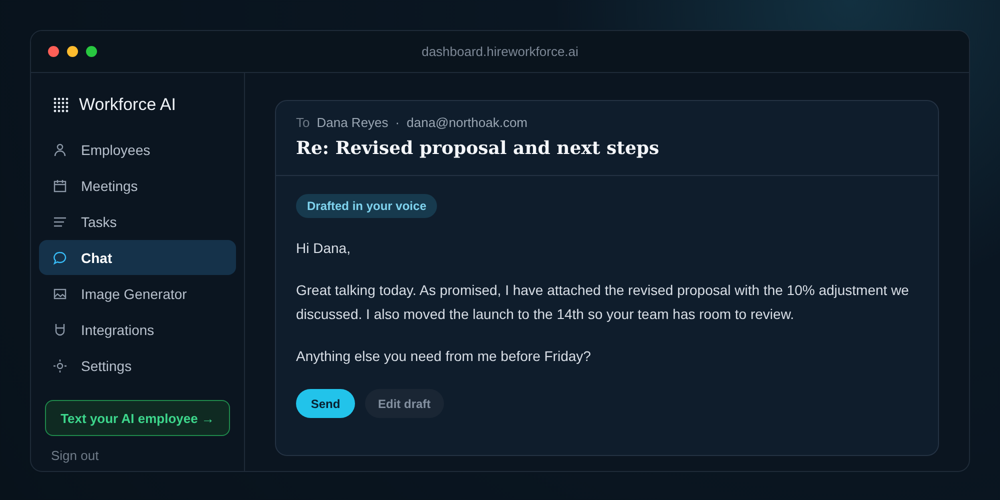 Image resolution: width=1000 pixels, height=500 pixels. Describe the element at coordinates (325, 403) in the screenshot. I see `send-button: Send` at that location.